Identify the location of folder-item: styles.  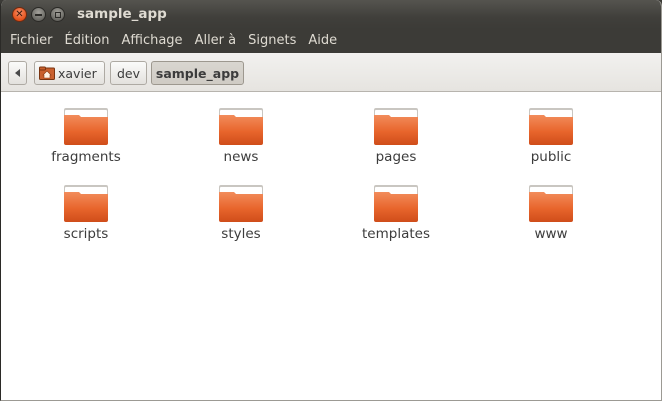
(241, 212).